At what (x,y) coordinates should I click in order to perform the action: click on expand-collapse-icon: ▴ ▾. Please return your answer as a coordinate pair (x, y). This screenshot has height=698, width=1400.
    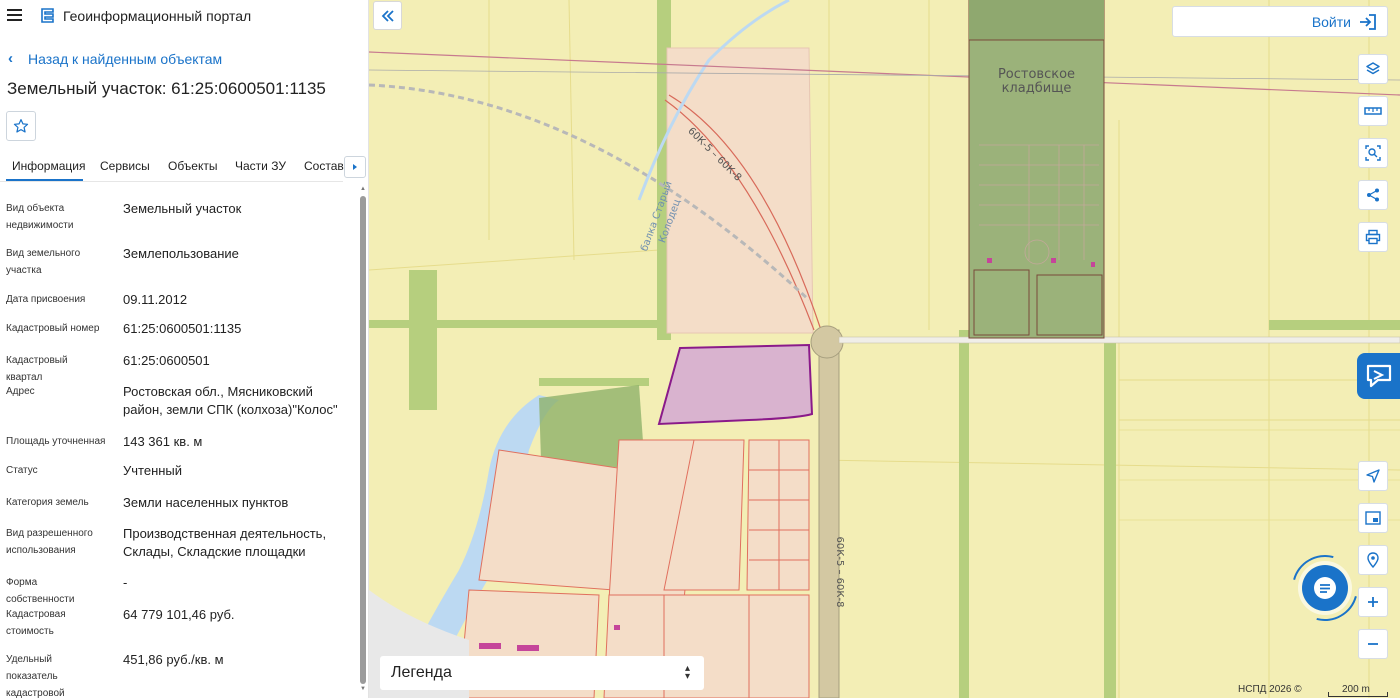
    Looking at the image, I should click on (687, 672).